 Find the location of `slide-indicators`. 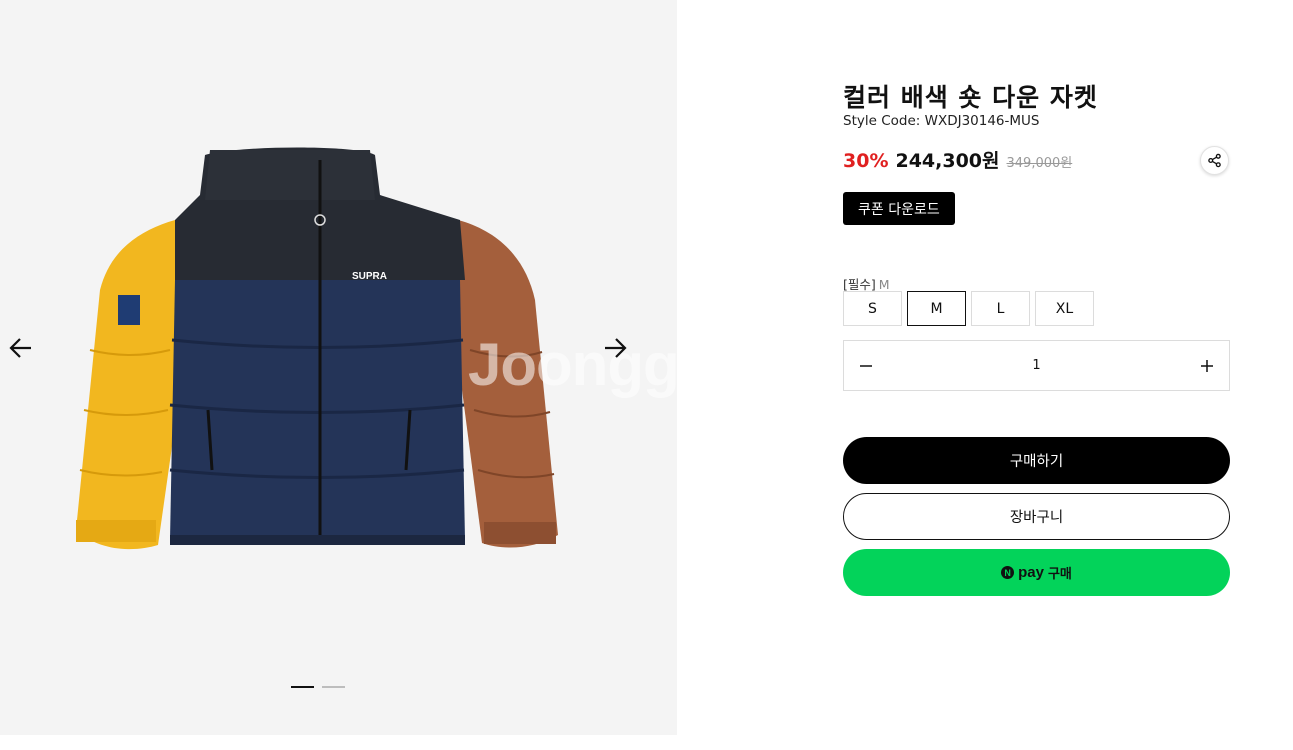

slide-indicators is located at coordinates (318, 687).